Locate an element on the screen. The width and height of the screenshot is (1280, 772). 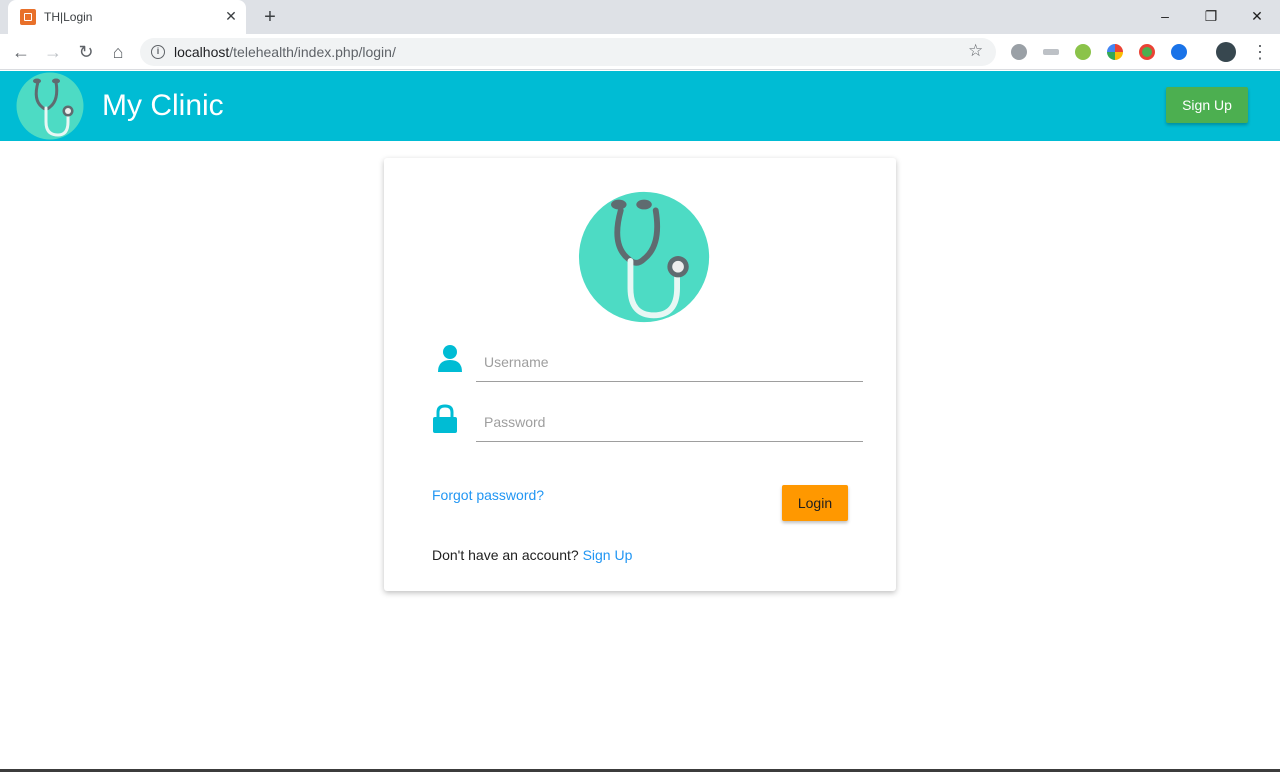
bookmark-star-icon: ☆ is located at coordinates (975, 51).